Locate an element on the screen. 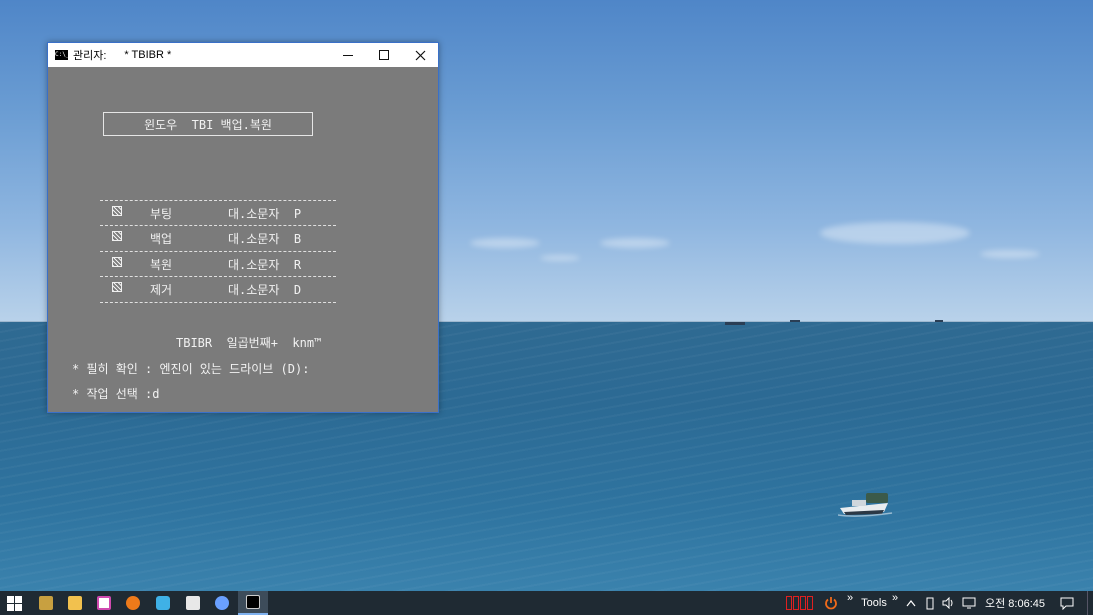 The height and width of the screenshot is (615, 1093). minimize-button is located at coordinates (348, 55).